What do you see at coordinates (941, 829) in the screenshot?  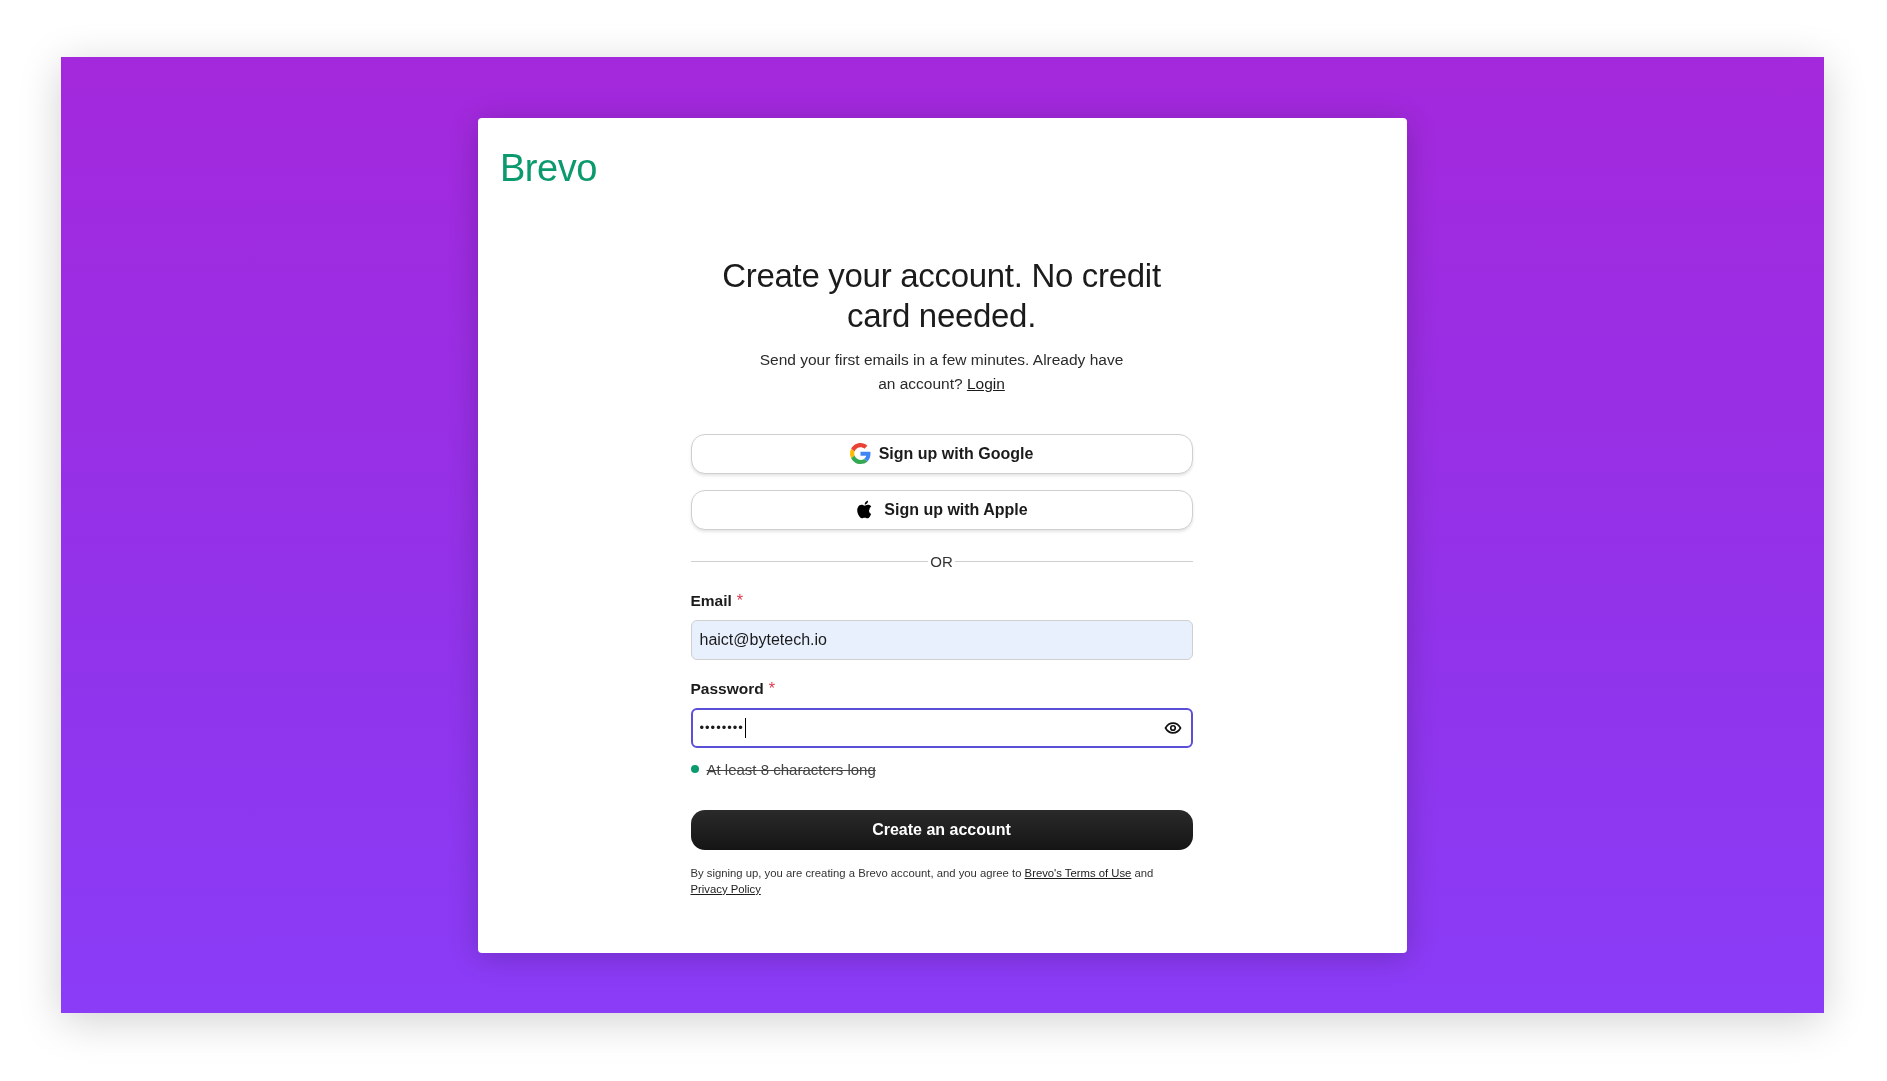 I see `create-account-button: Create an account` at bounding box center [941, 829].